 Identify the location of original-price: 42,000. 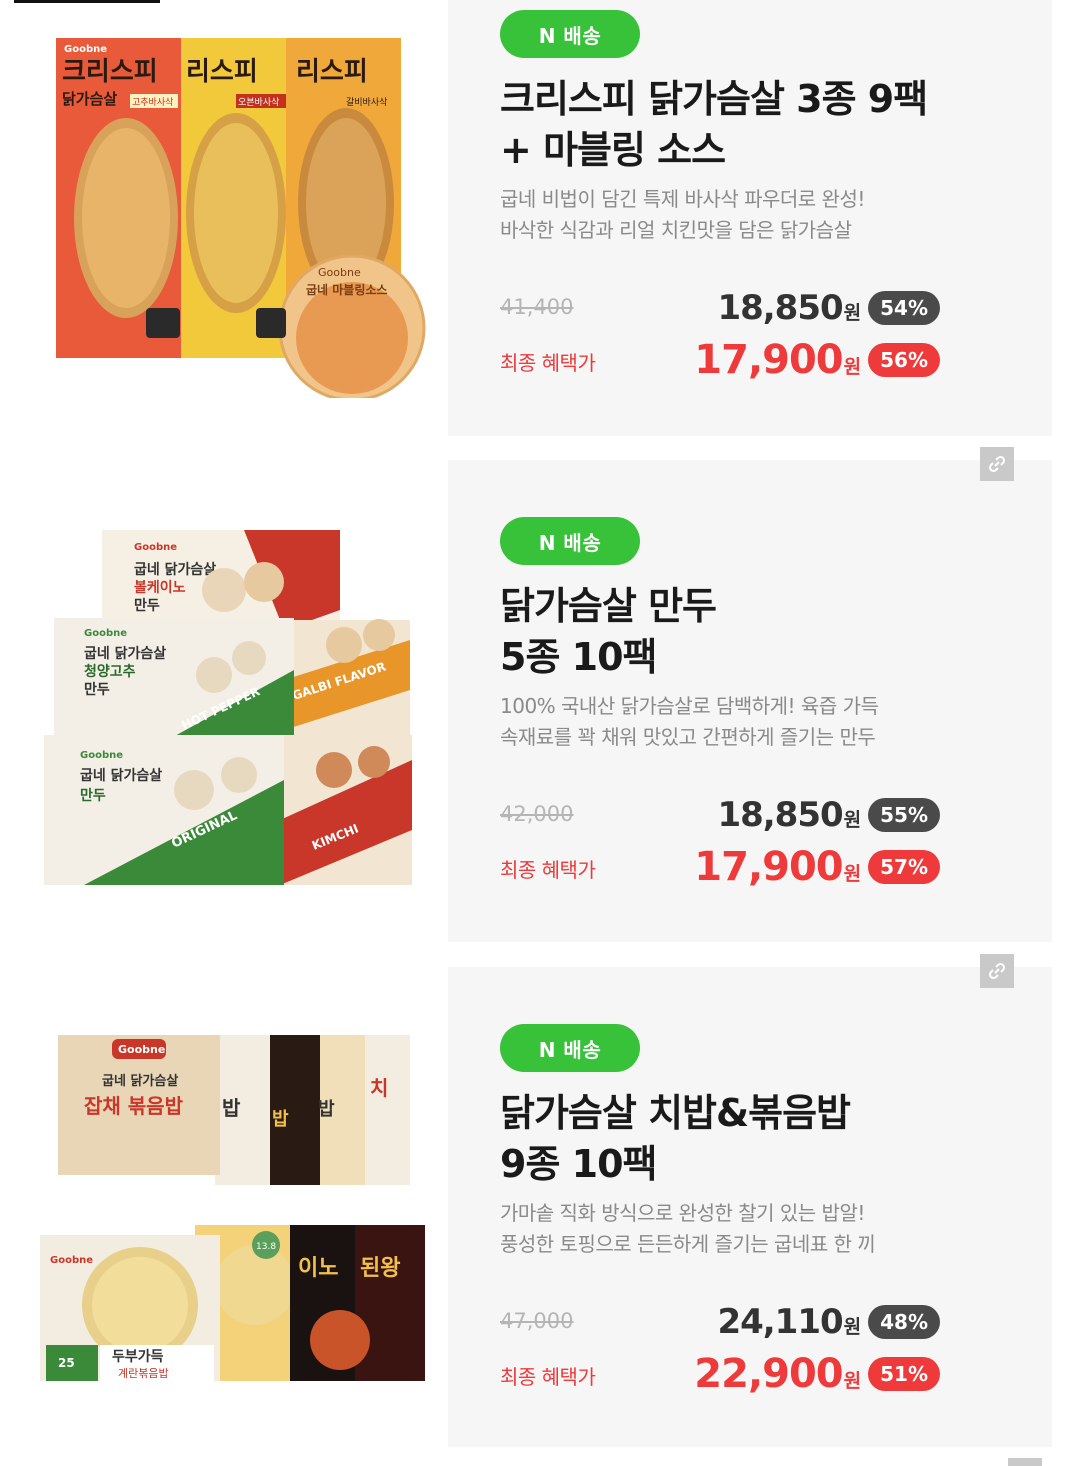
(537, 814).